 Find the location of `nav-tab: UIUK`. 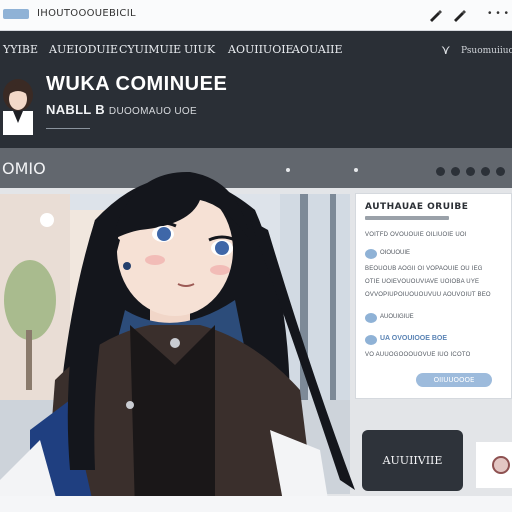

nav-tab: UIUK is located at coordinates (199, 49).